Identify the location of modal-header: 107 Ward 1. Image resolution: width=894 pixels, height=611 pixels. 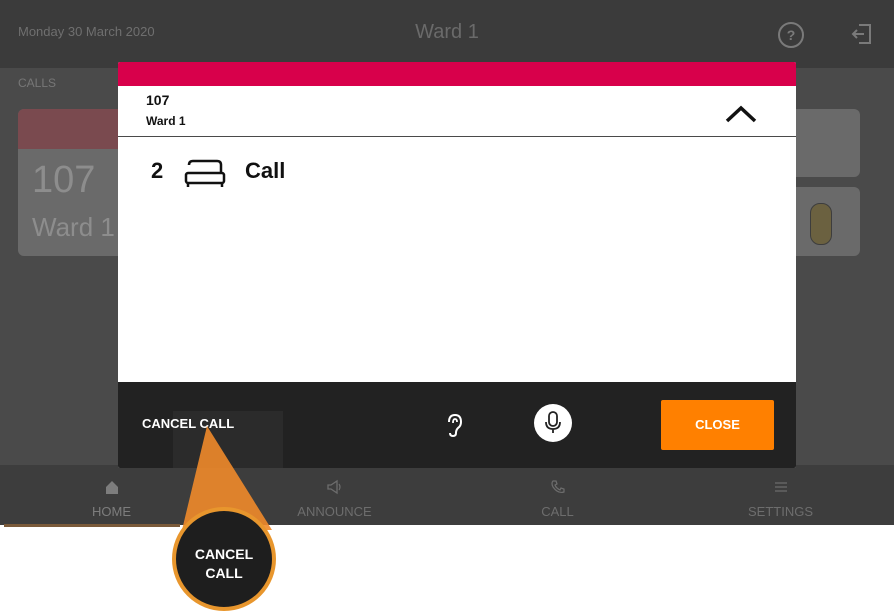
(457, 111).